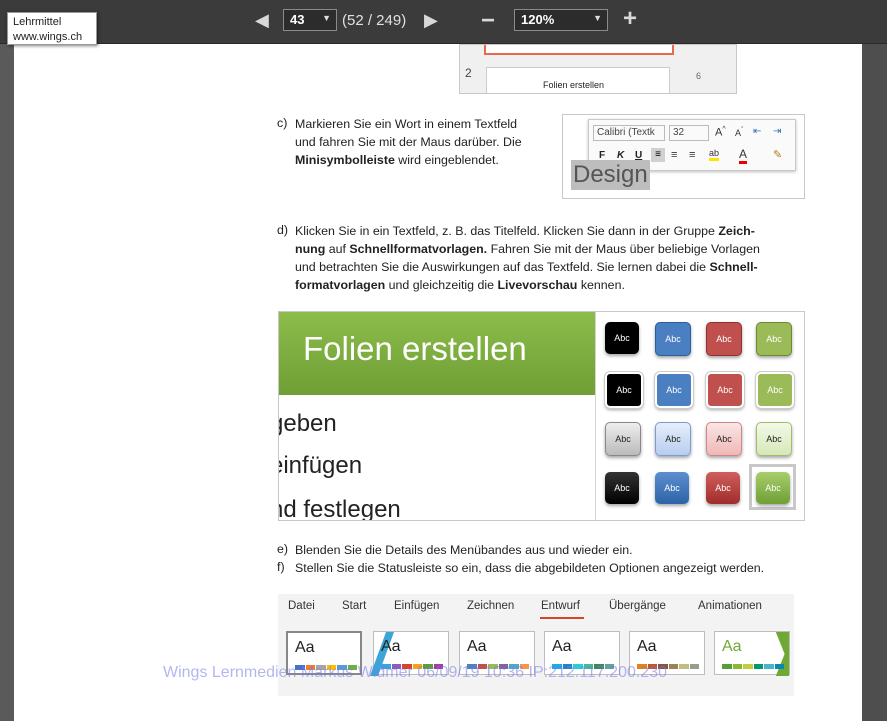 This screenshot has width=887, height=721. What do you see at coordinates (561, 20) in the screenshot?
I see `zoom-select: 120% ▼` at bounding box center [561, 20].